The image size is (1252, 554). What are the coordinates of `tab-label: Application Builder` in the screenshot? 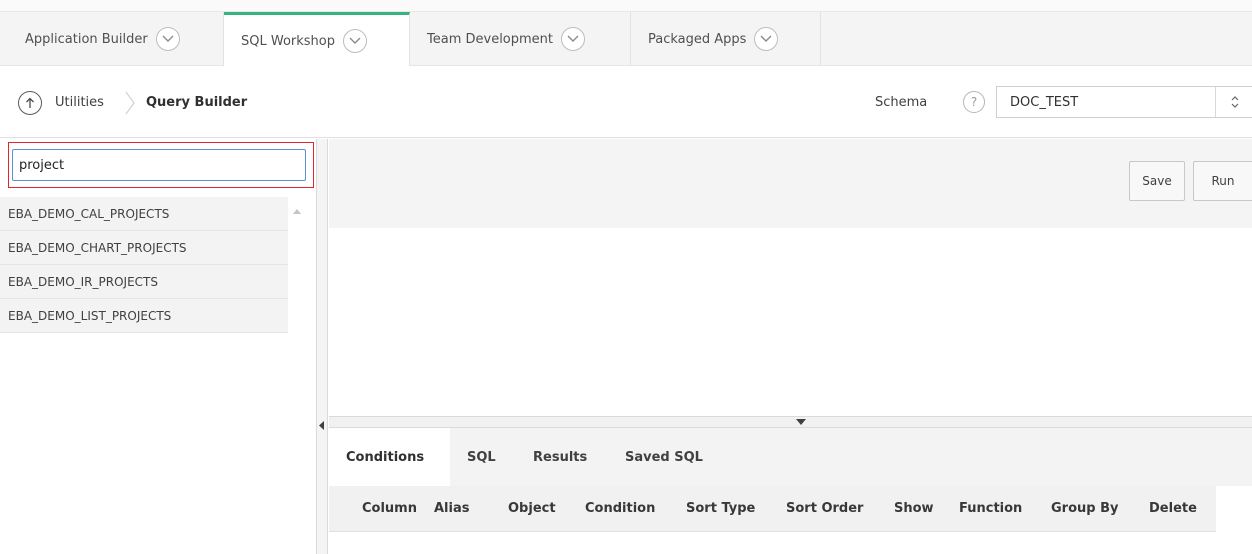 It's located at (86, 39).